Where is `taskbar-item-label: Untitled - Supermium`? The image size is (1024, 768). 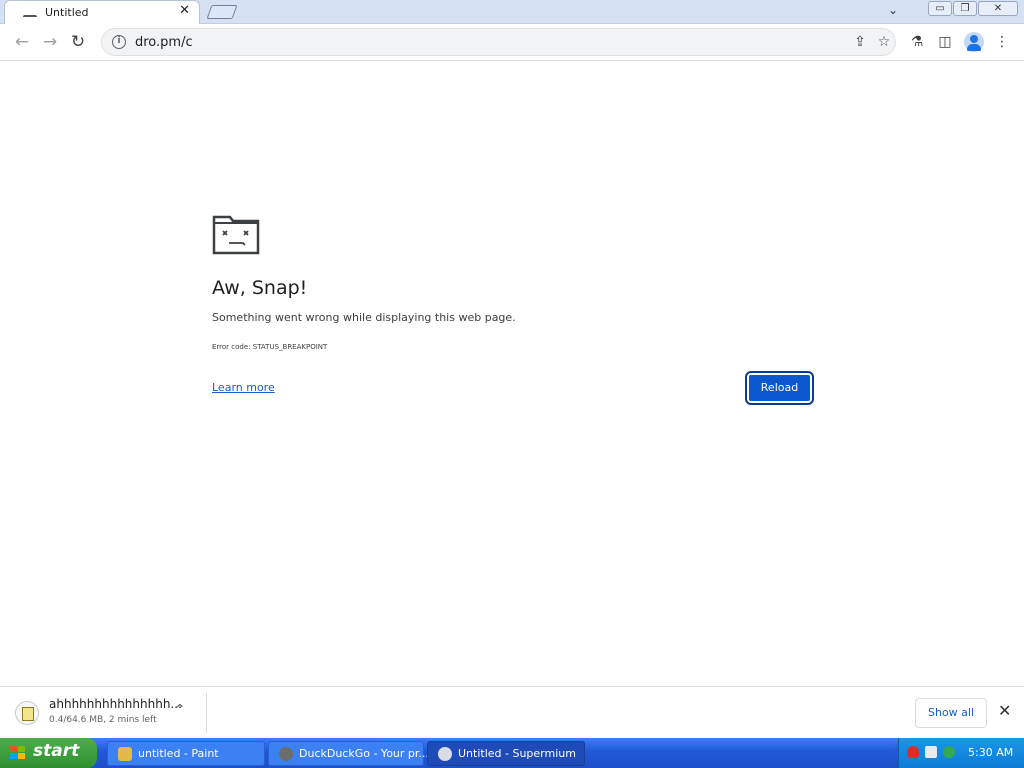
taskbar-item-label: Untitled - Supermium is located at coordinates (517, 753).